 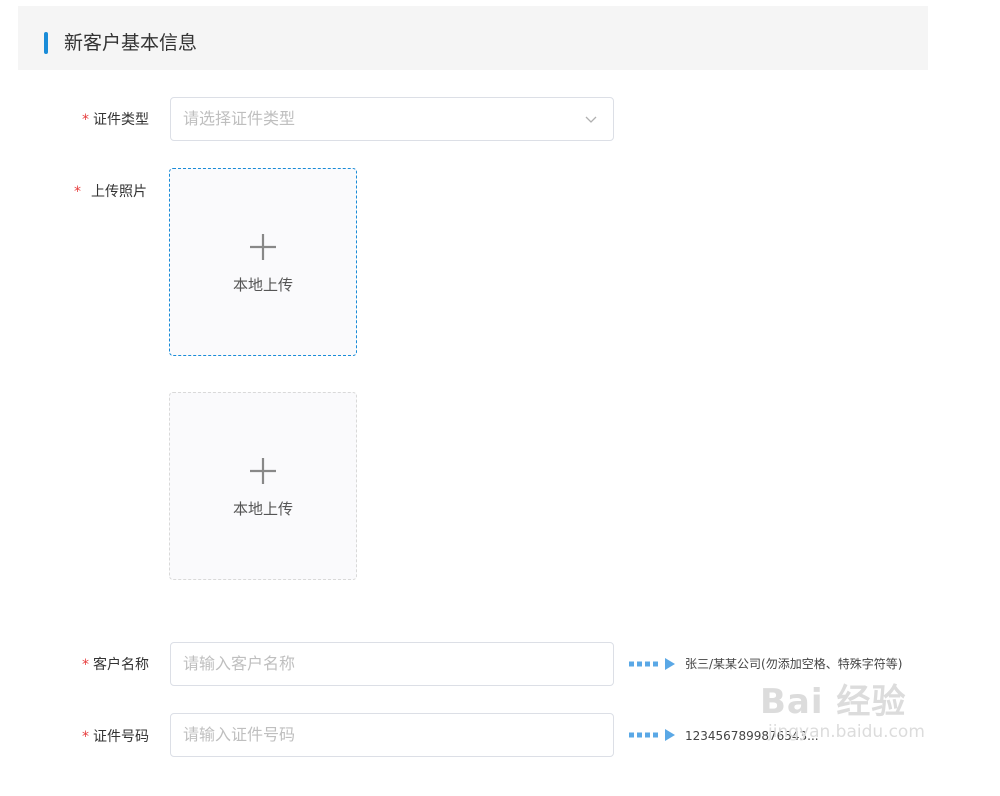 I want to click on id-type-select: 请选择证件类型, so click(x=392, y=119).